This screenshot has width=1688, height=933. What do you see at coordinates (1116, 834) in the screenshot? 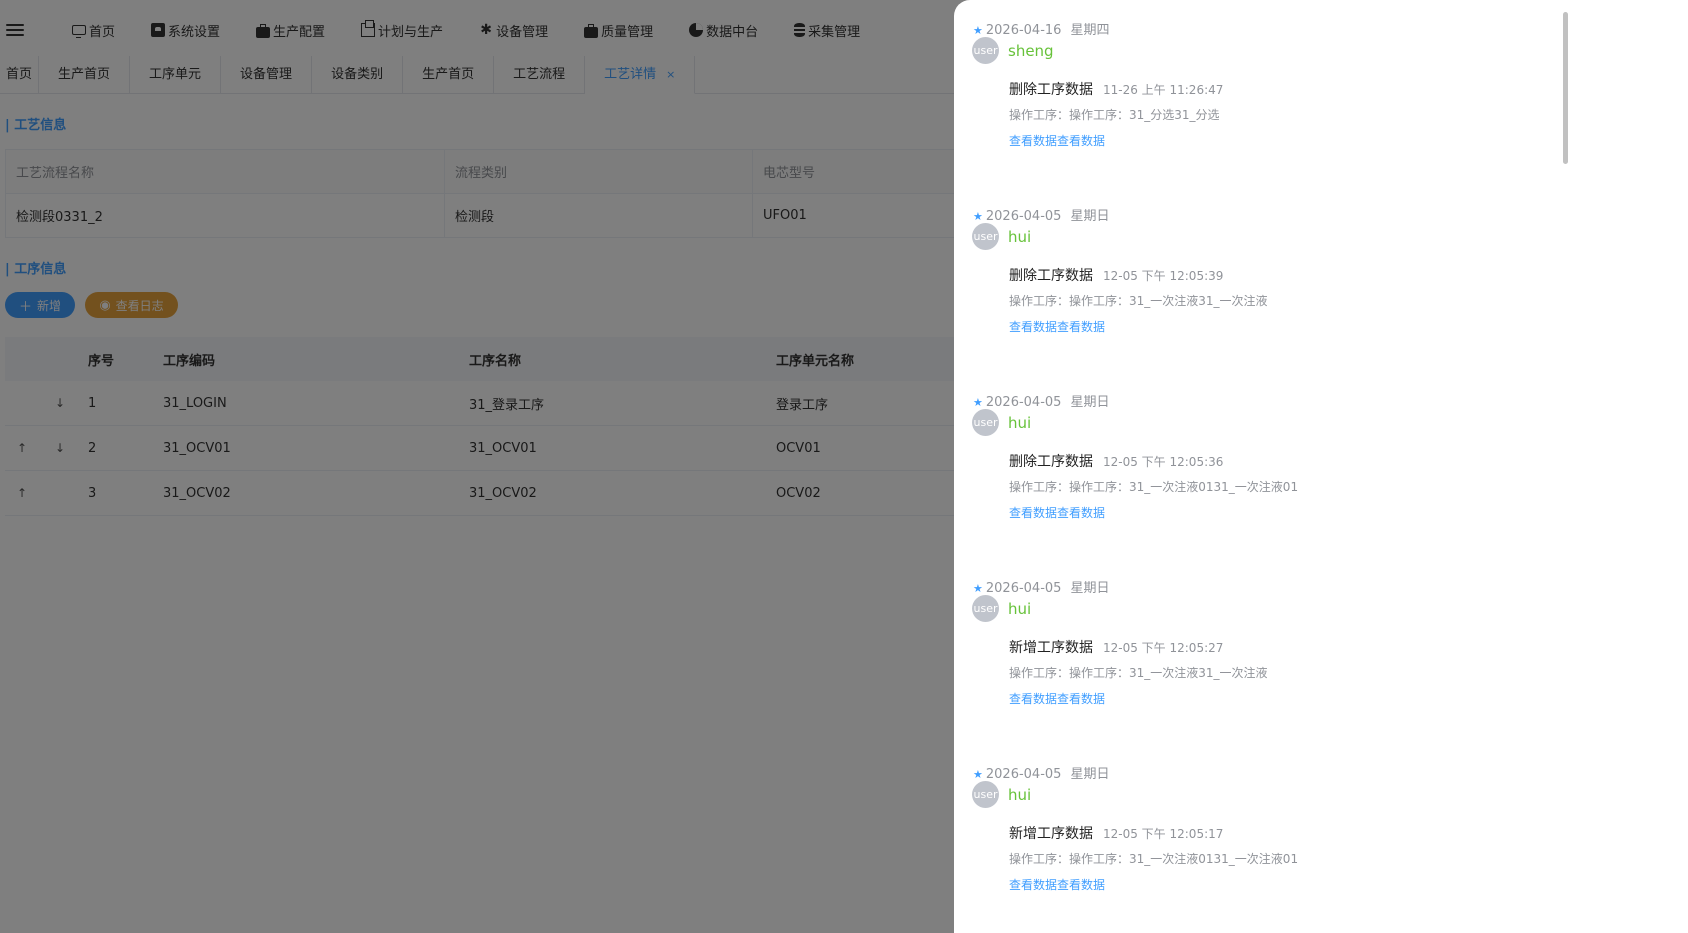
I see `log-action: 新增工序数据 12-05 下午 12:05:17` at bounding box center [1116, 834].